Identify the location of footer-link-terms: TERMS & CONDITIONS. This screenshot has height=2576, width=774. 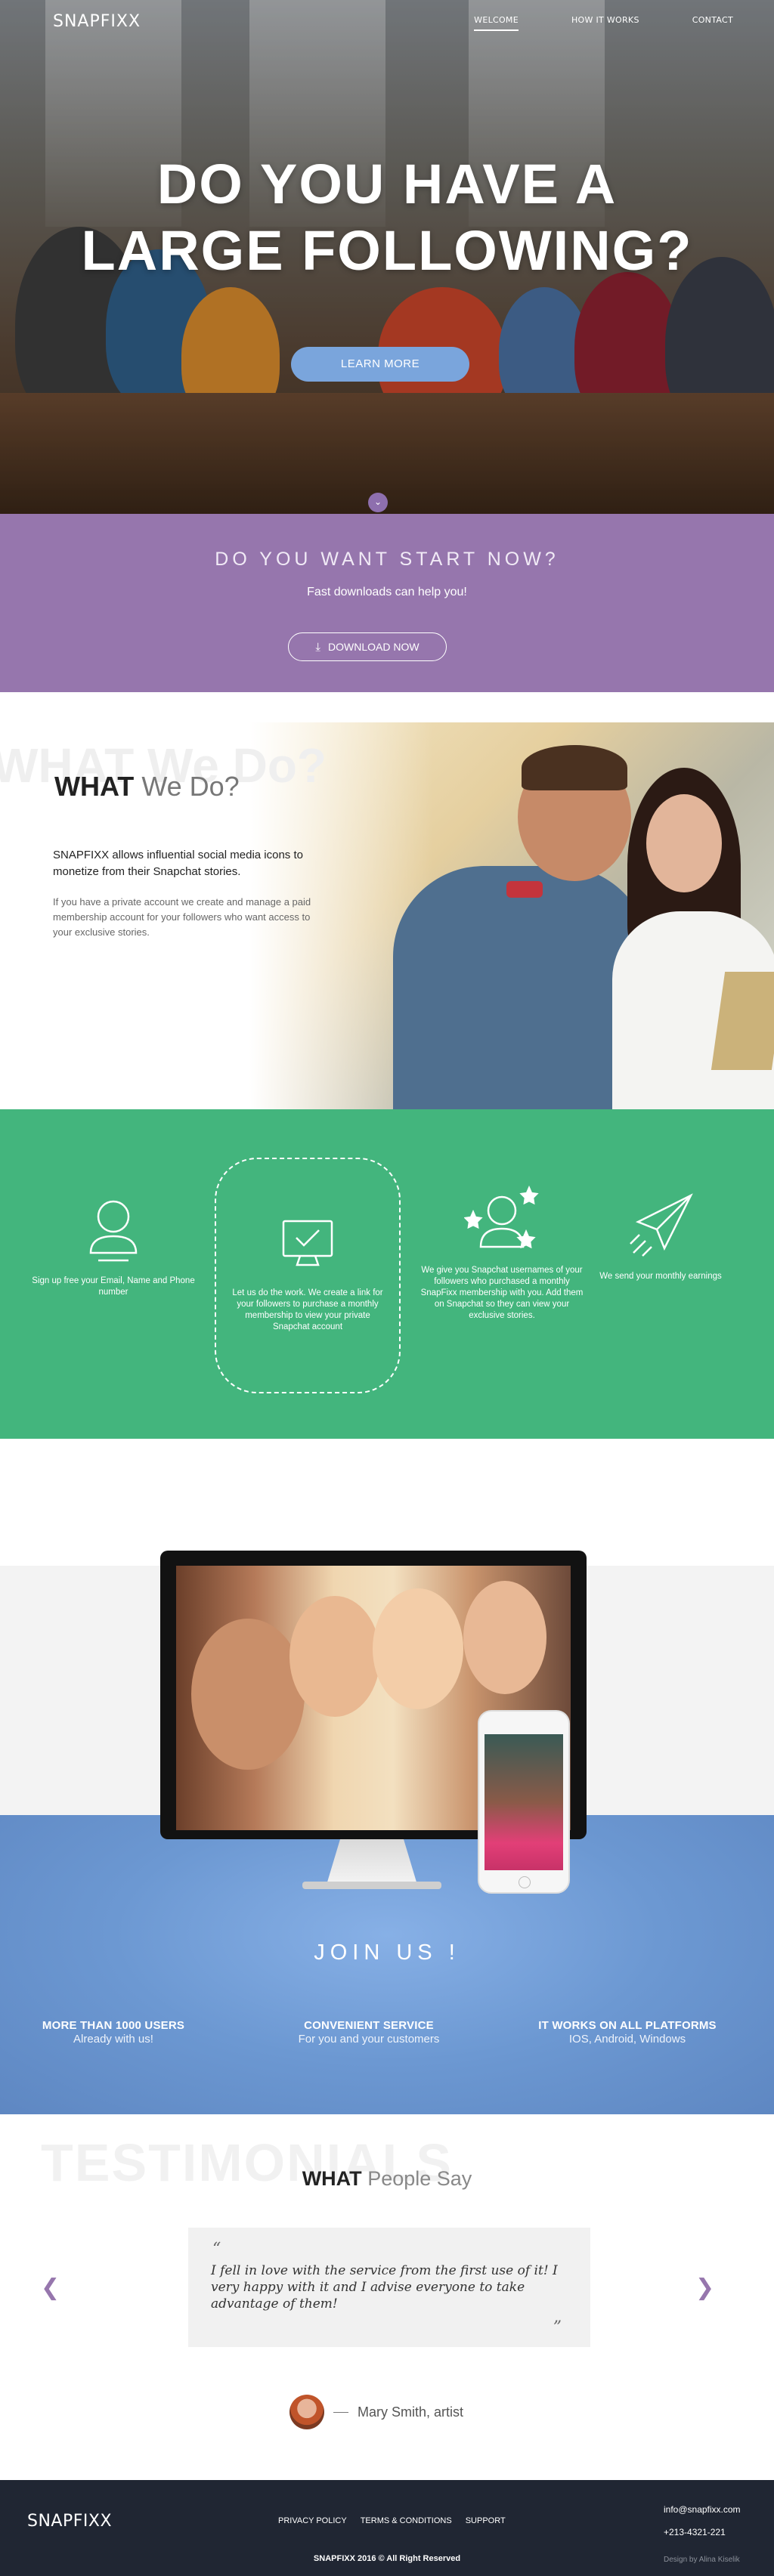
(407, 2520).